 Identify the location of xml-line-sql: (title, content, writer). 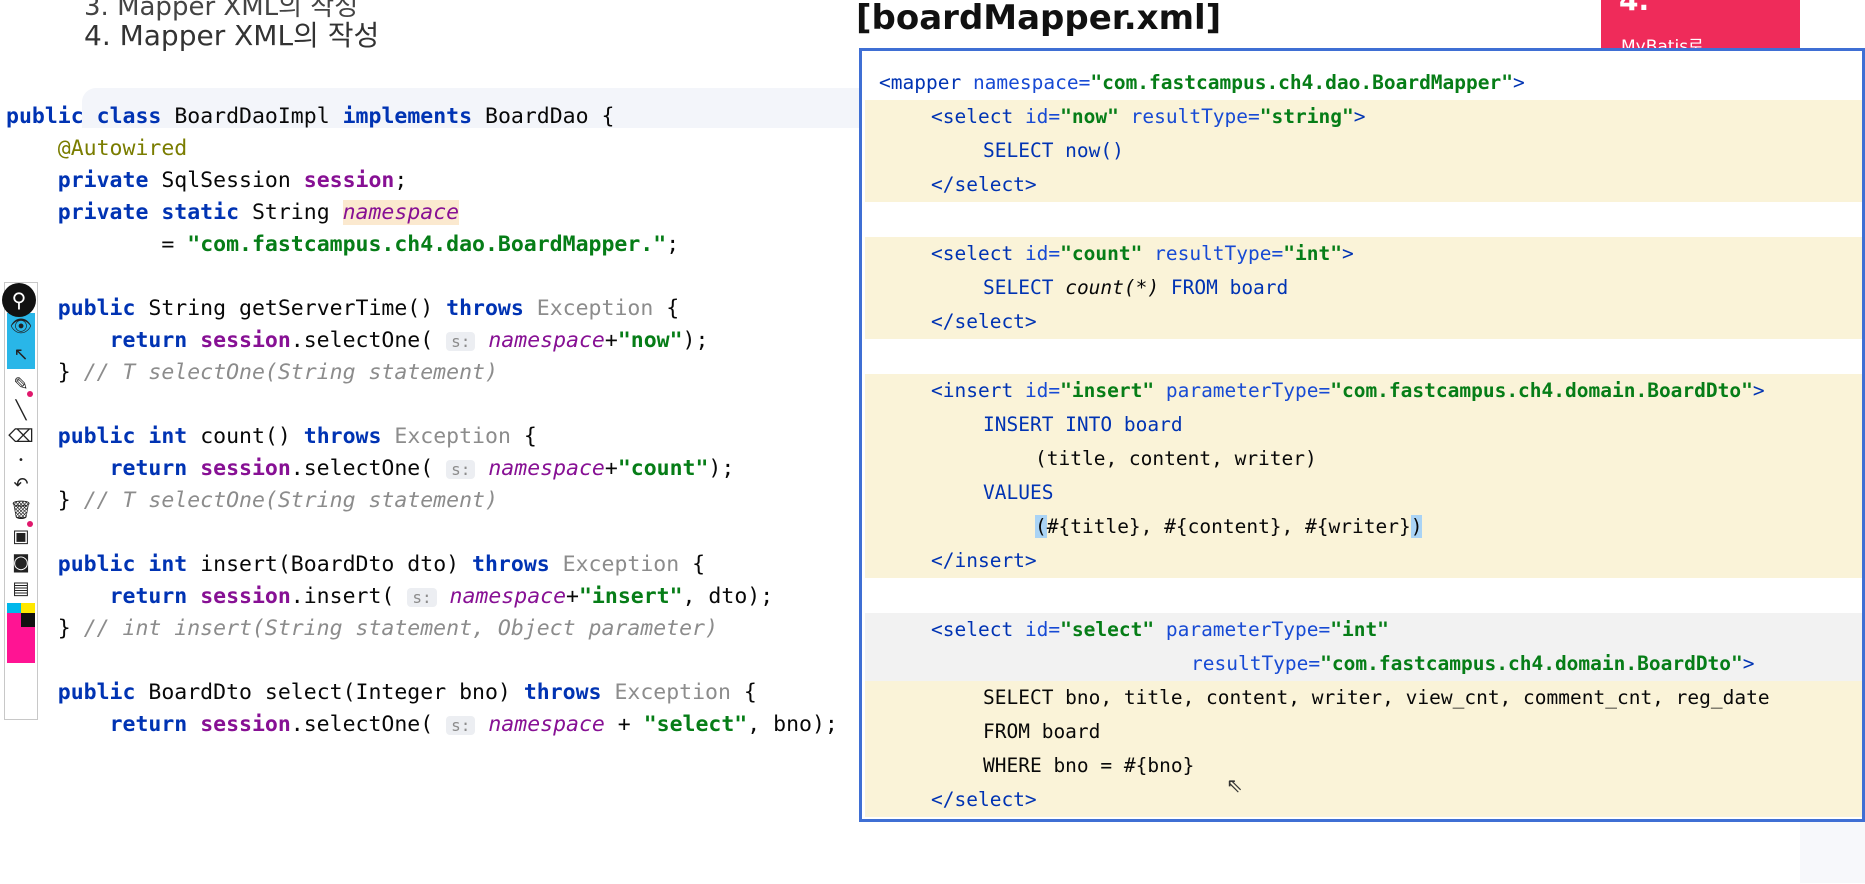
(1176, 458).